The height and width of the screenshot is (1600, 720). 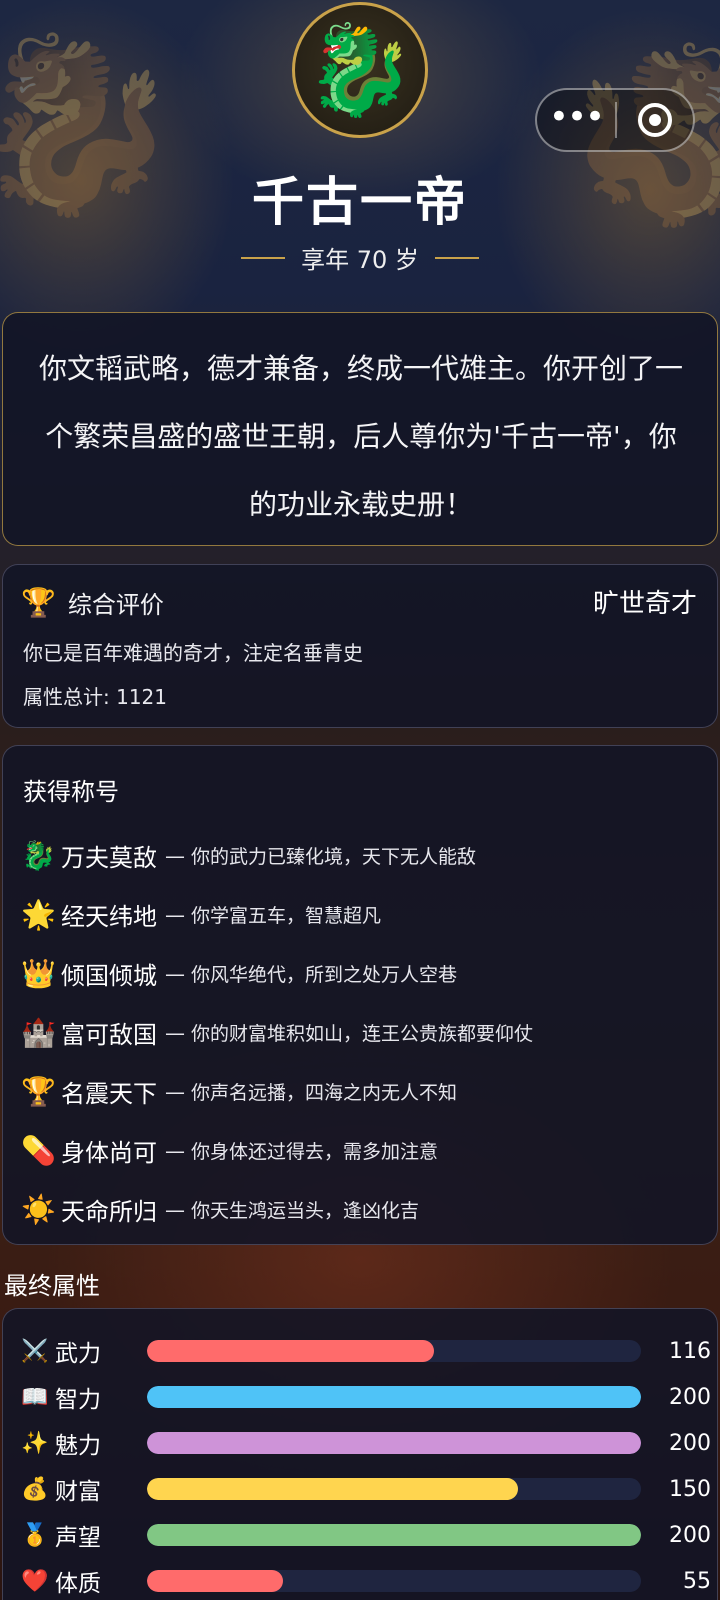 I want to click on decorative-line-left, so click(x=263, y=257).